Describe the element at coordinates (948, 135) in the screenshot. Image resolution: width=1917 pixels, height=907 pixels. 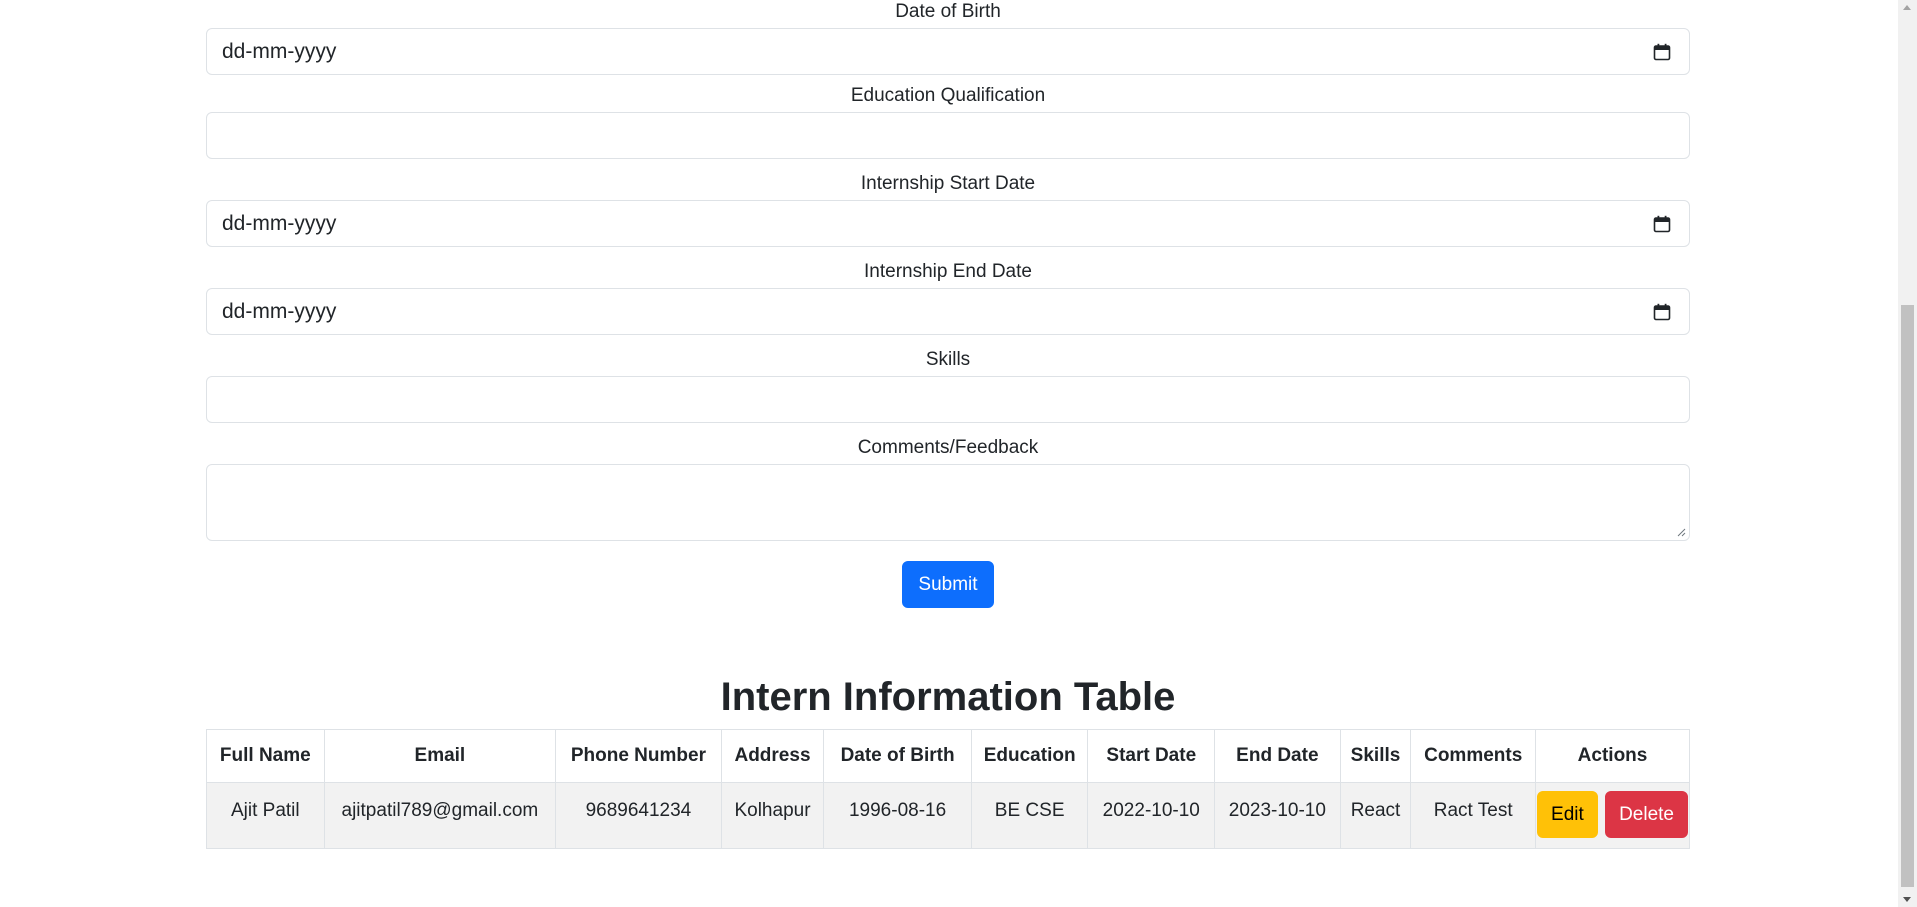
I see `education-input` at that location.